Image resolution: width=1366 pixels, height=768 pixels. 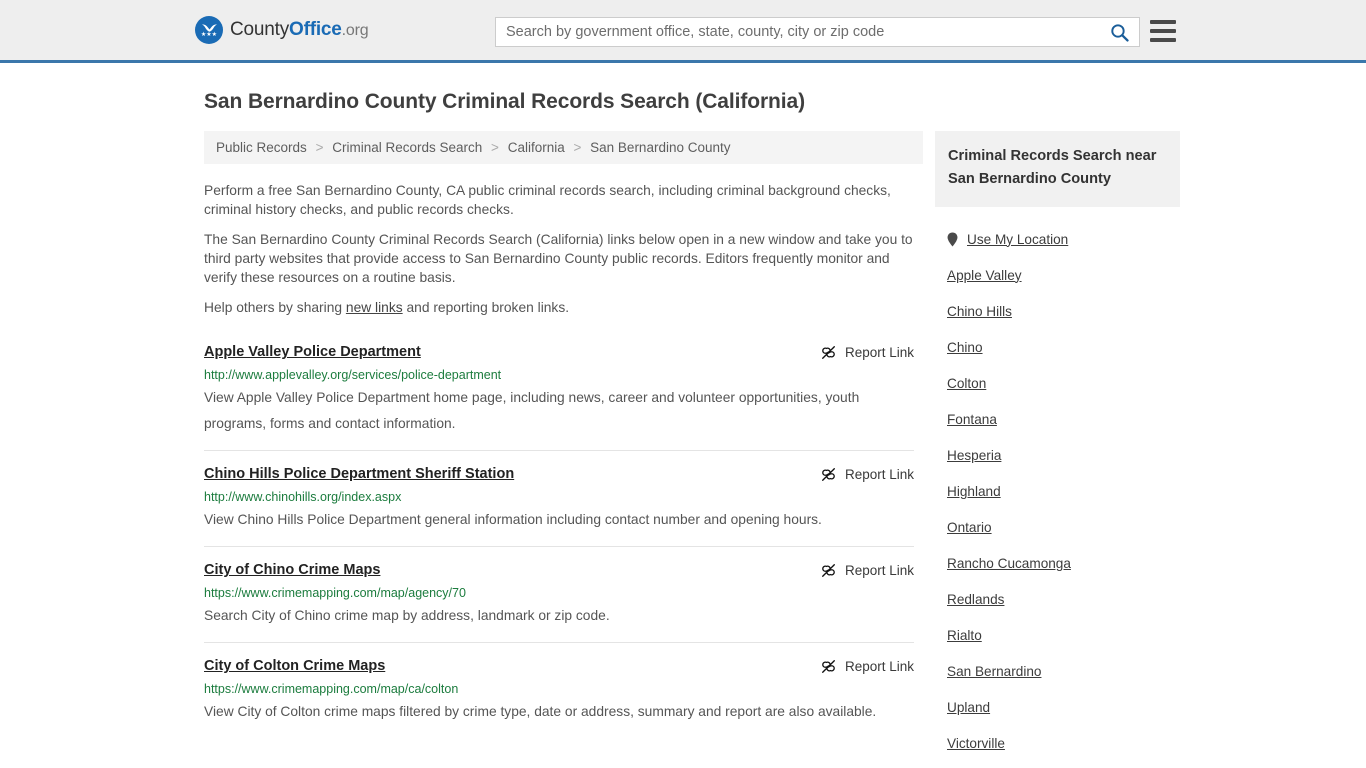 I want to click on listing-header: City of Colton Crime Maps Report Link, so click(x=559, y=666).